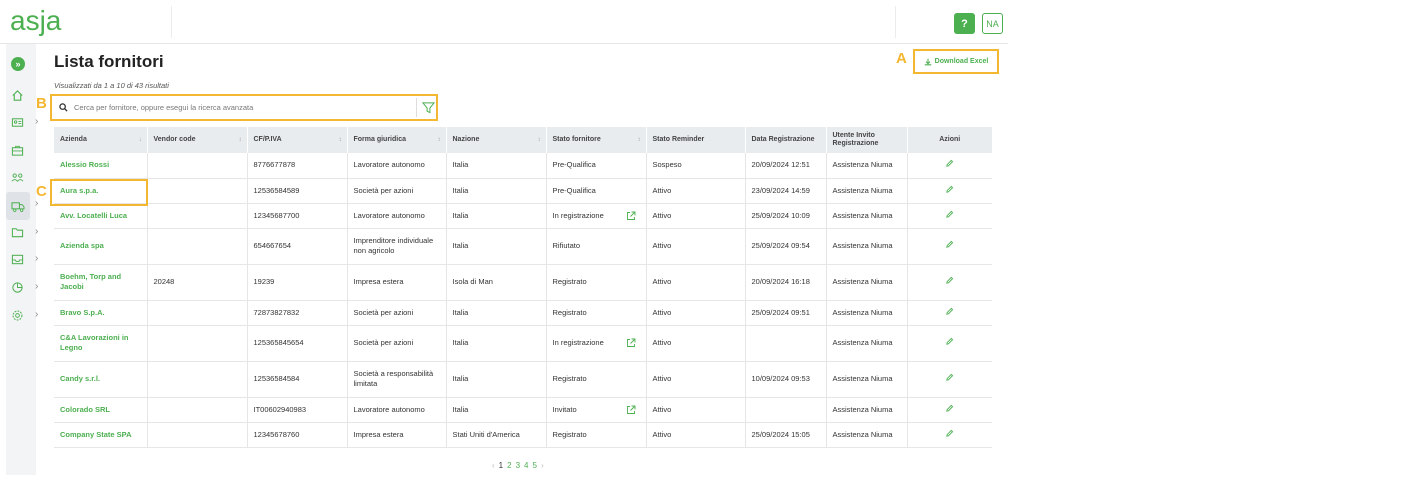 Image resolution: width=1418 pixels, height=481 pixels. I want to click on page-link-5: 5, so click(534, 465).